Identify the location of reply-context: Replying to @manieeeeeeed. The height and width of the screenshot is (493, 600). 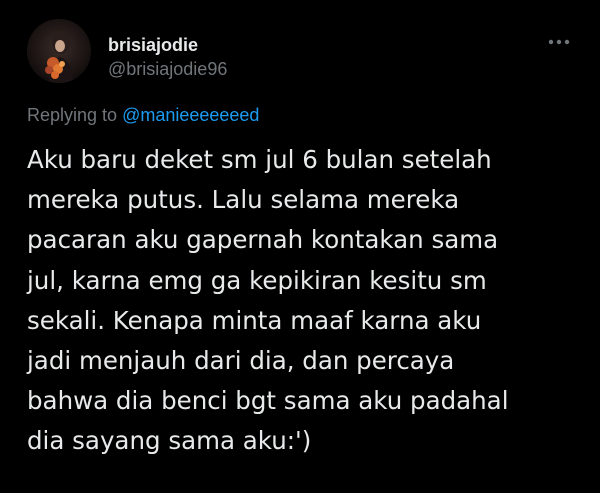
(143, 115).